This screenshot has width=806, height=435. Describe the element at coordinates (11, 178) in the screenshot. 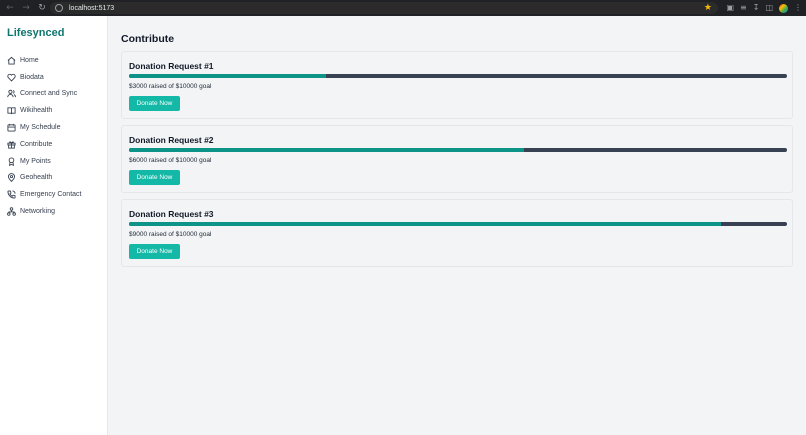

I see `map-pin-icon` at that location.